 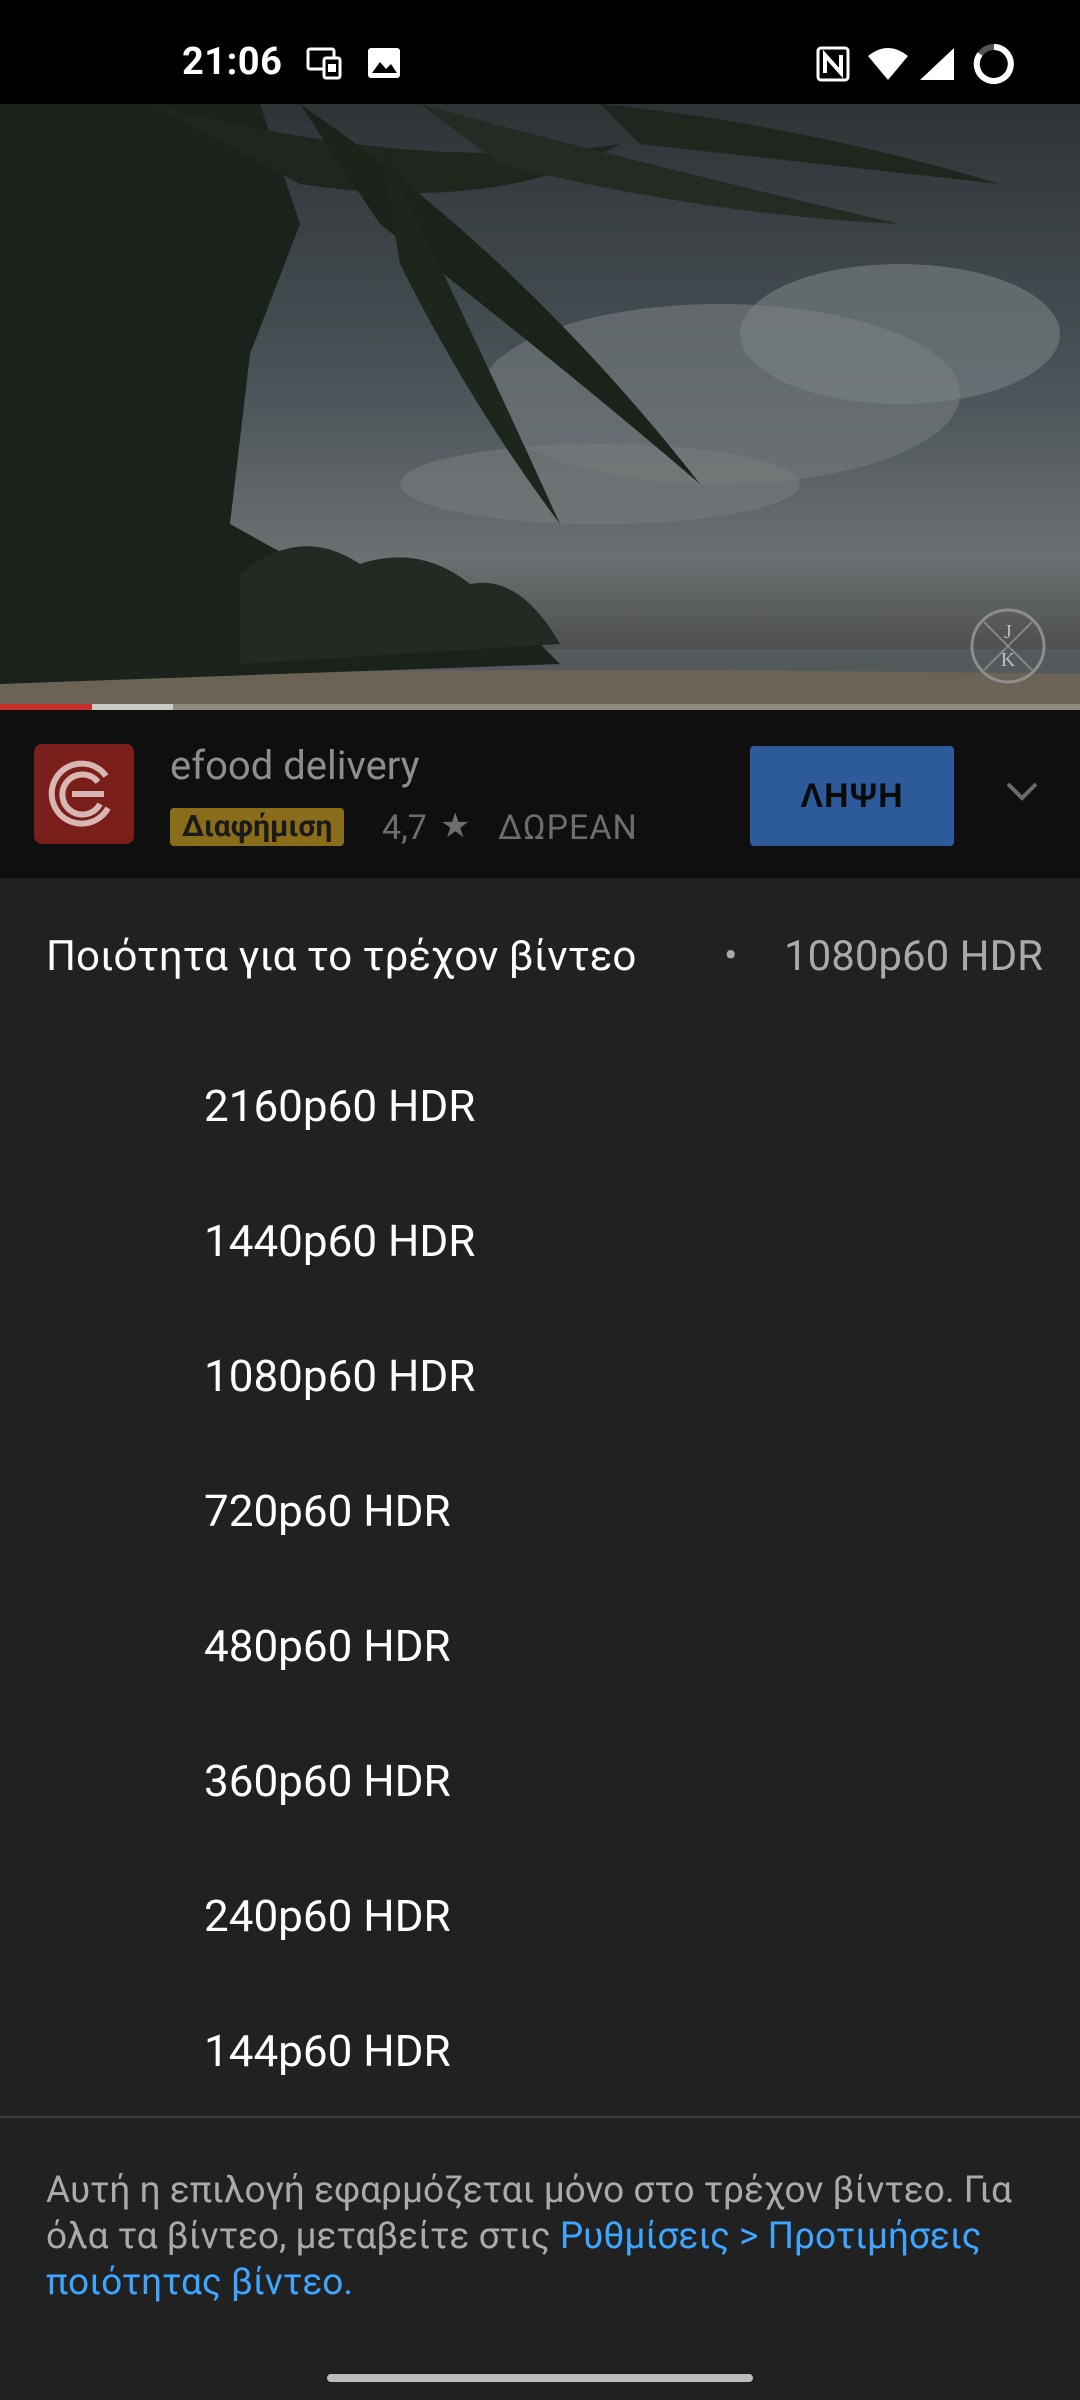 What do you see at coordinates (340, 1241) in the screenshot?
I see `quality-option-label: 1440p60 HDR` at bounding box center [340, 1241].